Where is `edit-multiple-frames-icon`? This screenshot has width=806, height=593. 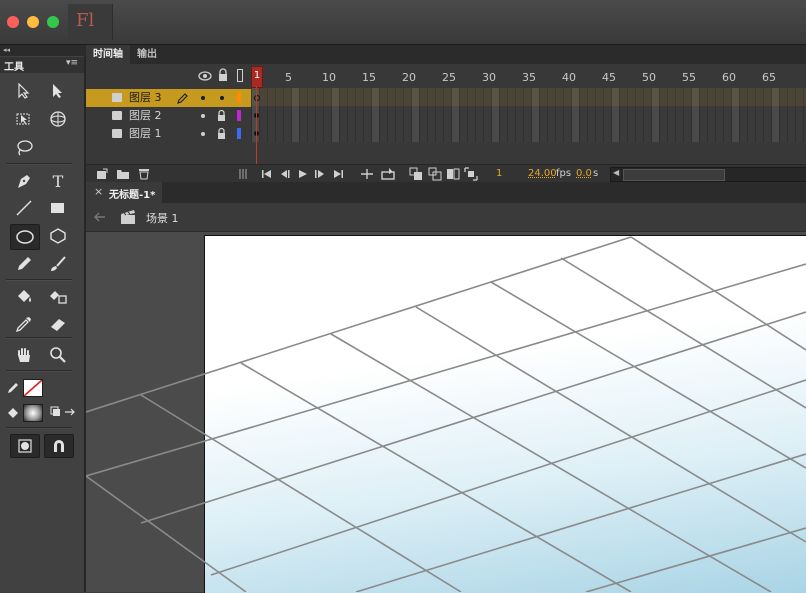 edit-multiple-frames-icon is located at coordinates (453, 174).